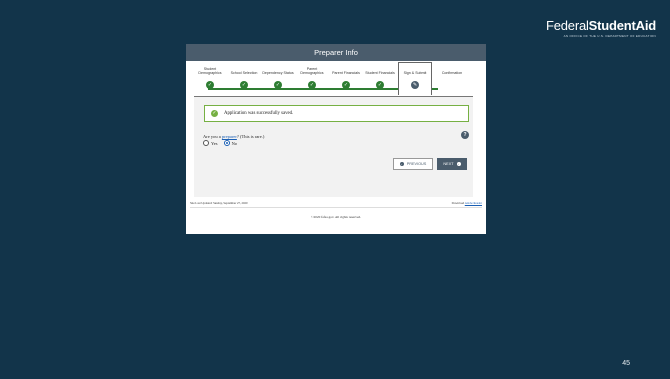  I want to click on step-label: Parent Demographics, so click(312, 70).